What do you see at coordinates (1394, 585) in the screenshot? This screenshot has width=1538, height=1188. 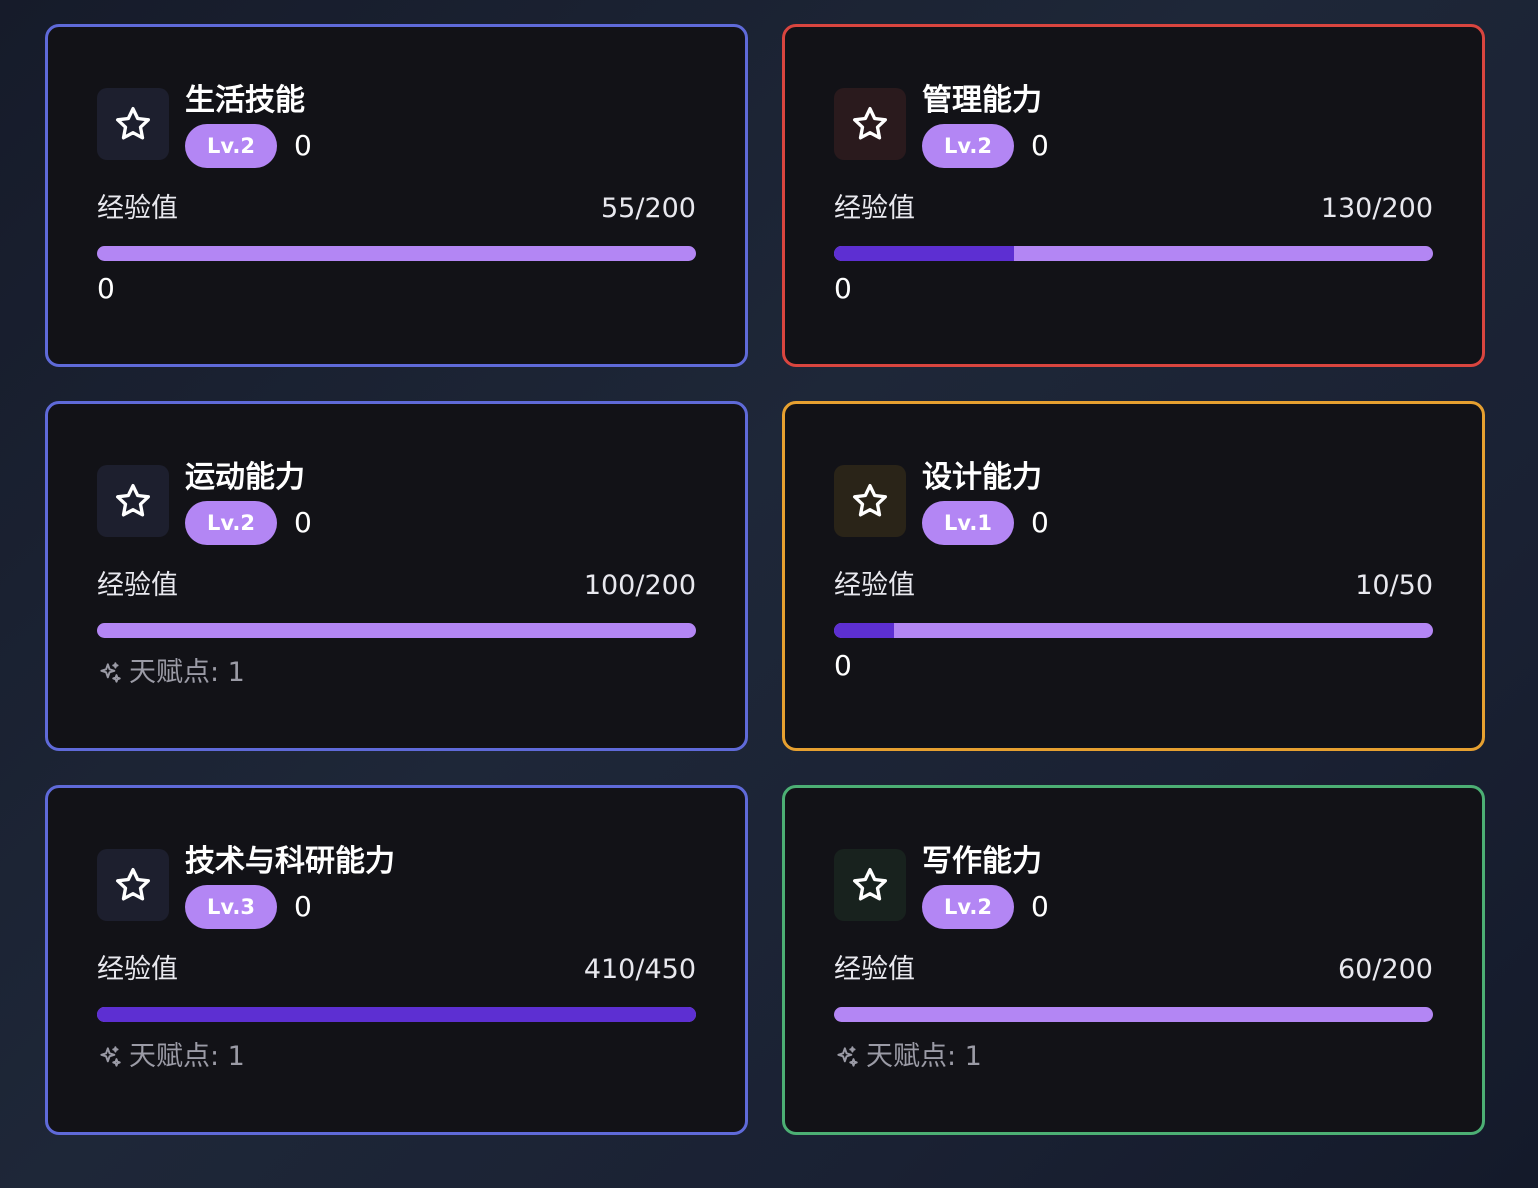 I see `exp-value: 10/50` at bounding box center [1394, 585].